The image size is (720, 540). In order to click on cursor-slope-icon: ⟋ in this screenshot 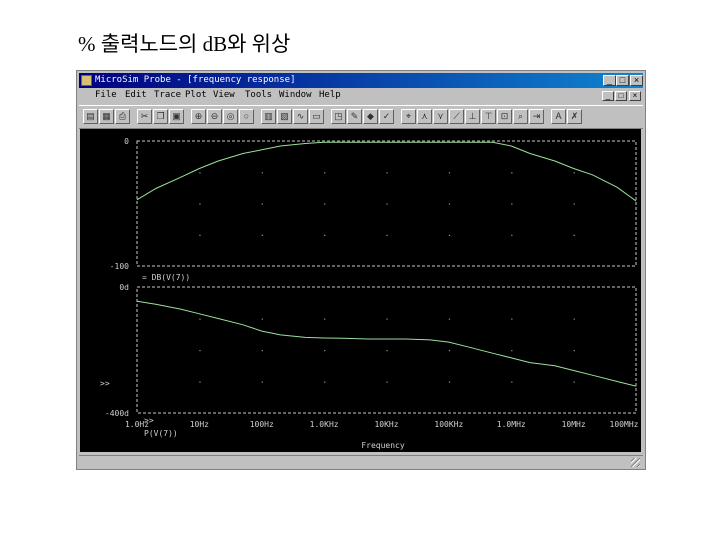, I will do `click(456, 116)`.